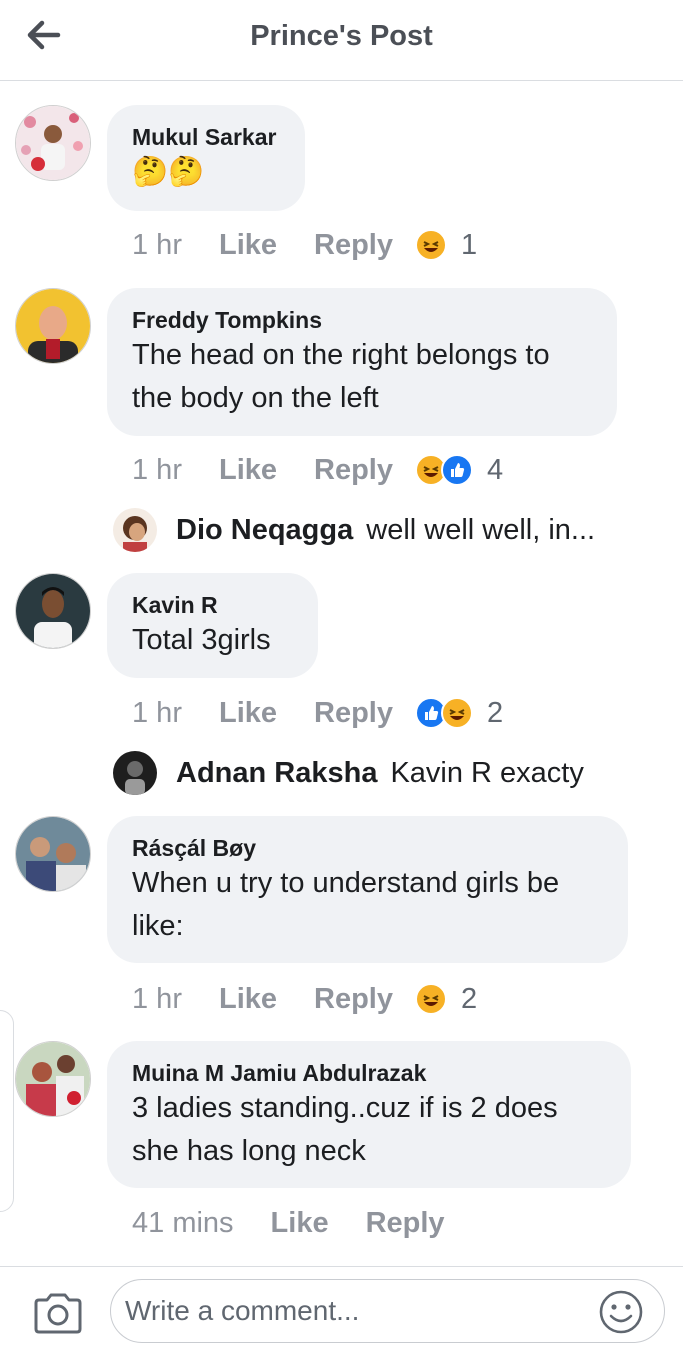 Image resolution: width=683 pixels, height=1350 pixels. What do you see at coordinates (7, 1111) in the screenshot?
I see `side-drawer-handle` at bounding box center [7, 1111].